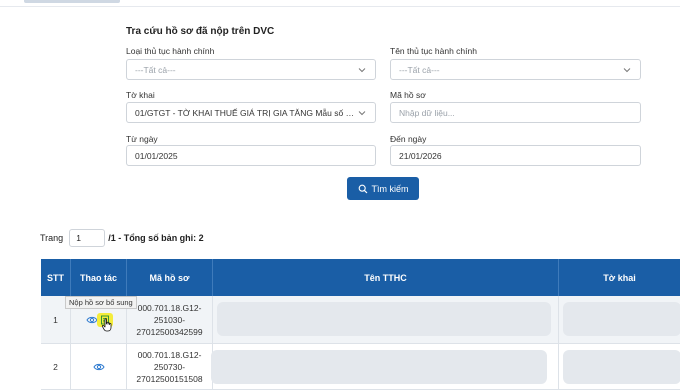 The width and height of the screenshot is (680, 390). I want to click on page-label: Trang, so click(52, 238).